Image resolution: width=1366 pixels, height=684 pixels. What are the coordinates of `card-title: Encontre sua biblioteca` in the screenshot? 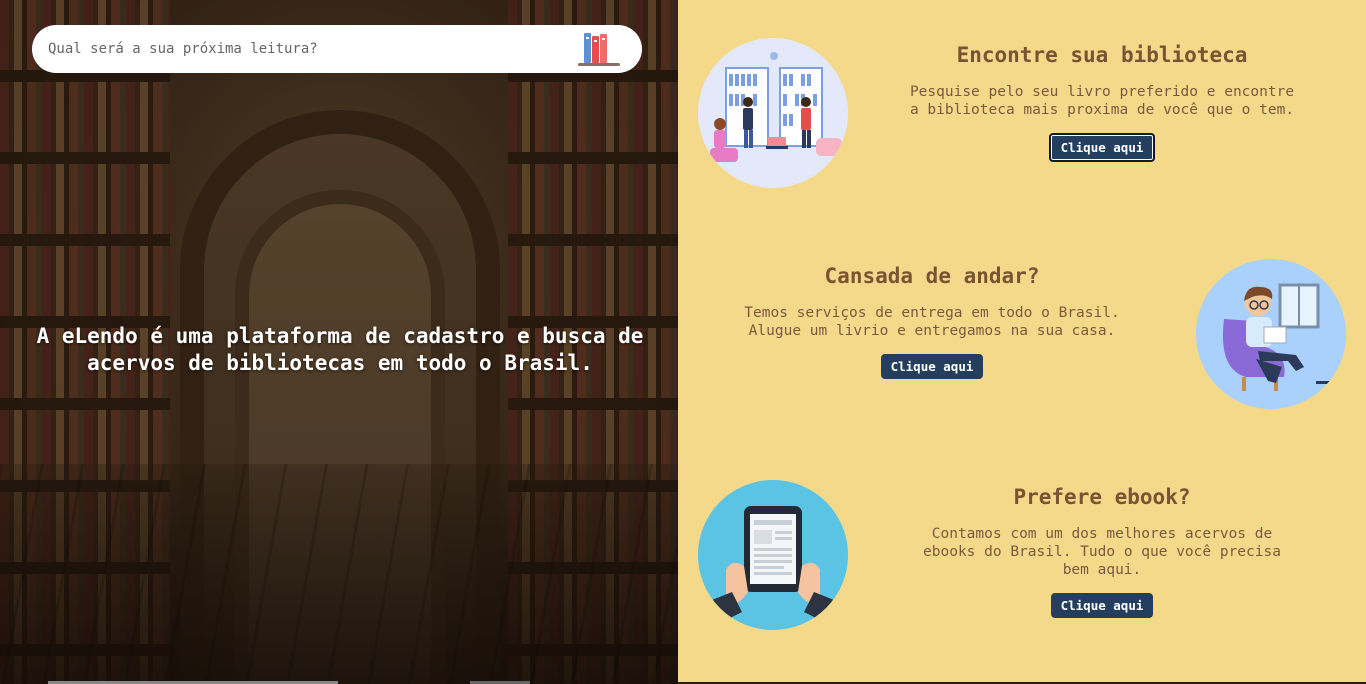 It's located at (1102, 55).